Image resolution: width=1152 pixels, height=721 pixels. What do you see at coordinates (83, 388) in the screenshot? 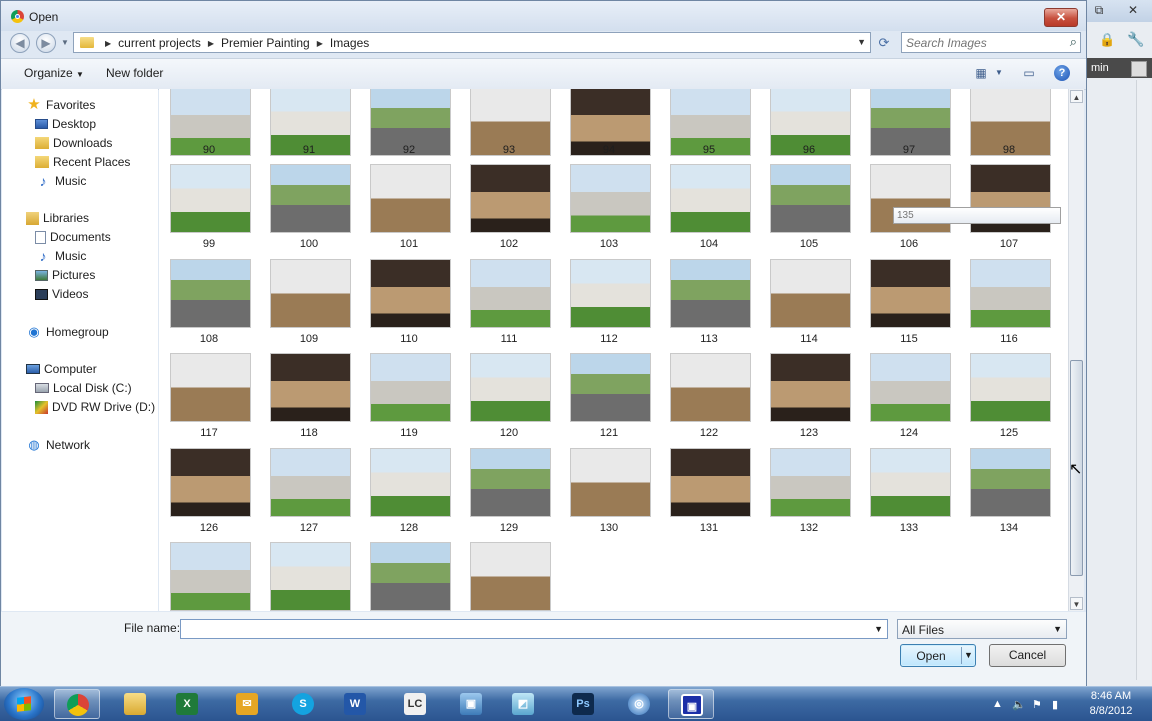
I see `nav-local-disk: Local Disk (C:)` at bounding box center [83, 388].